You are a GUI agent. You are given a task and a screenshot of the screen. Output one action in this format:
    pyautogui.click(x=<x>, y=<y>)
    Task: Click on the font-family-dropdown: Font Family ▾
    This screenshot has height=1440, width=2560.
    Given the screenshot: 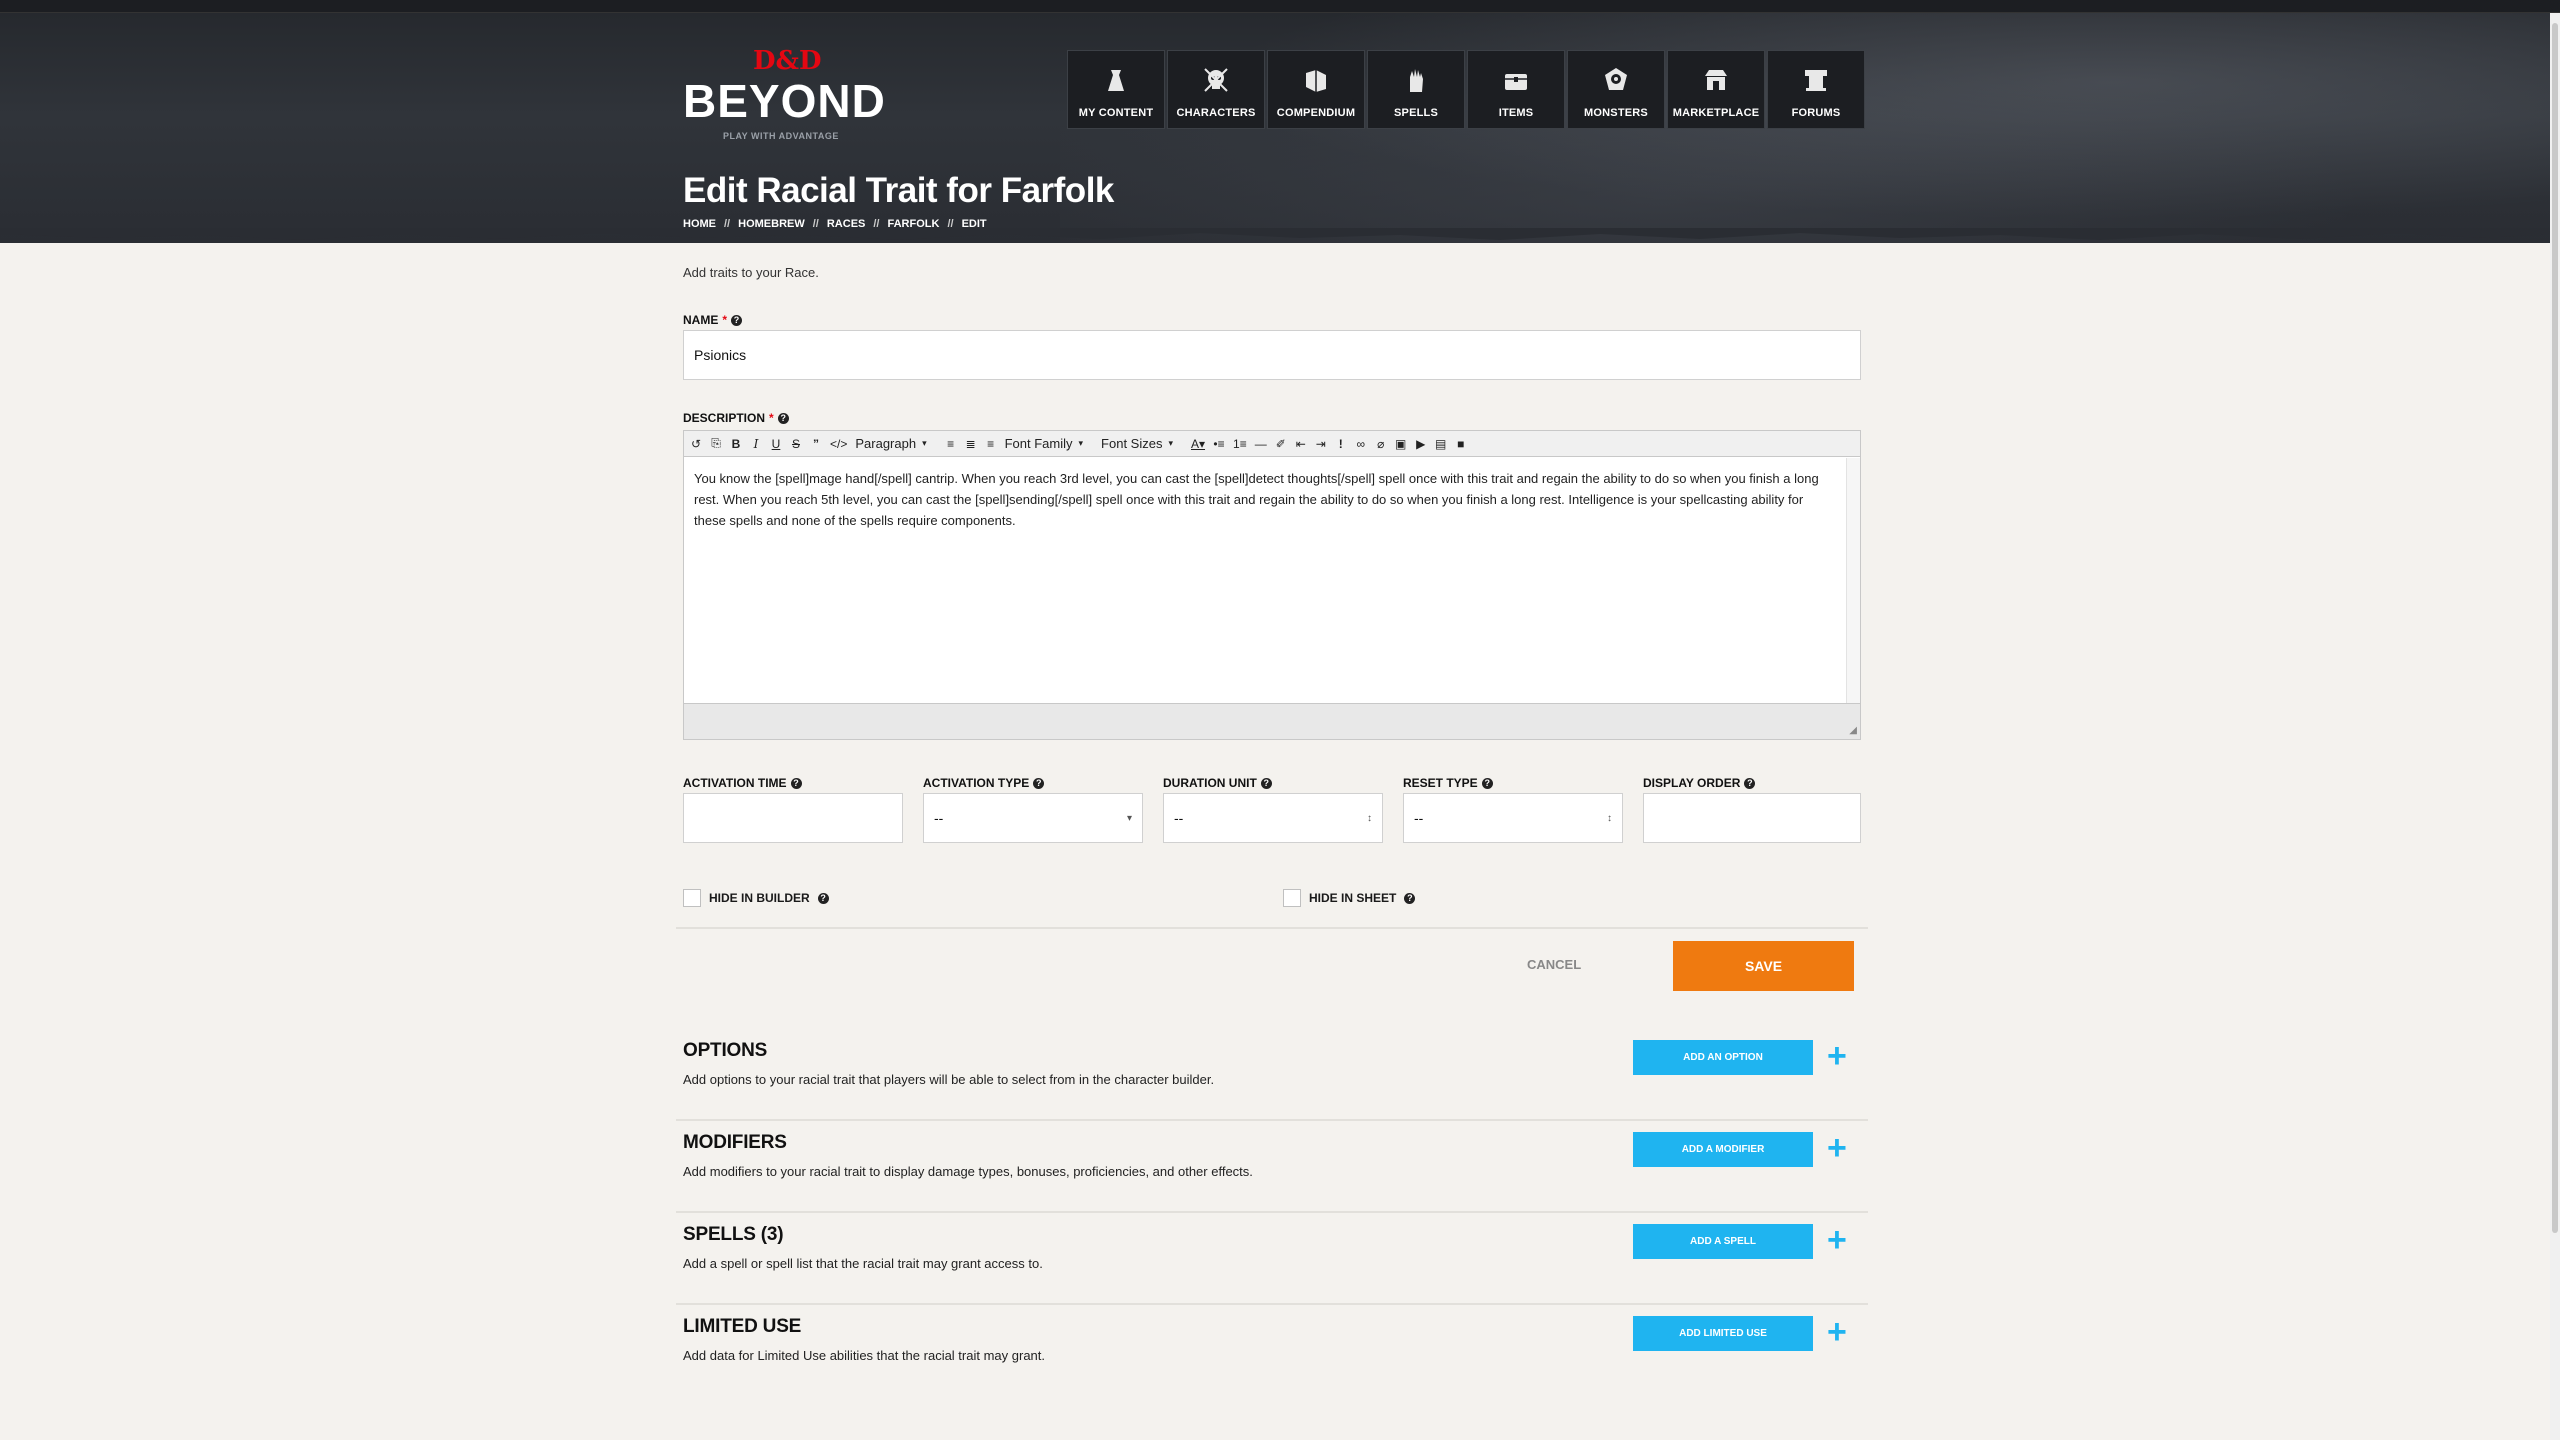 What is the action you would take?
    pyautogui.click(x=1044, y=443)
    